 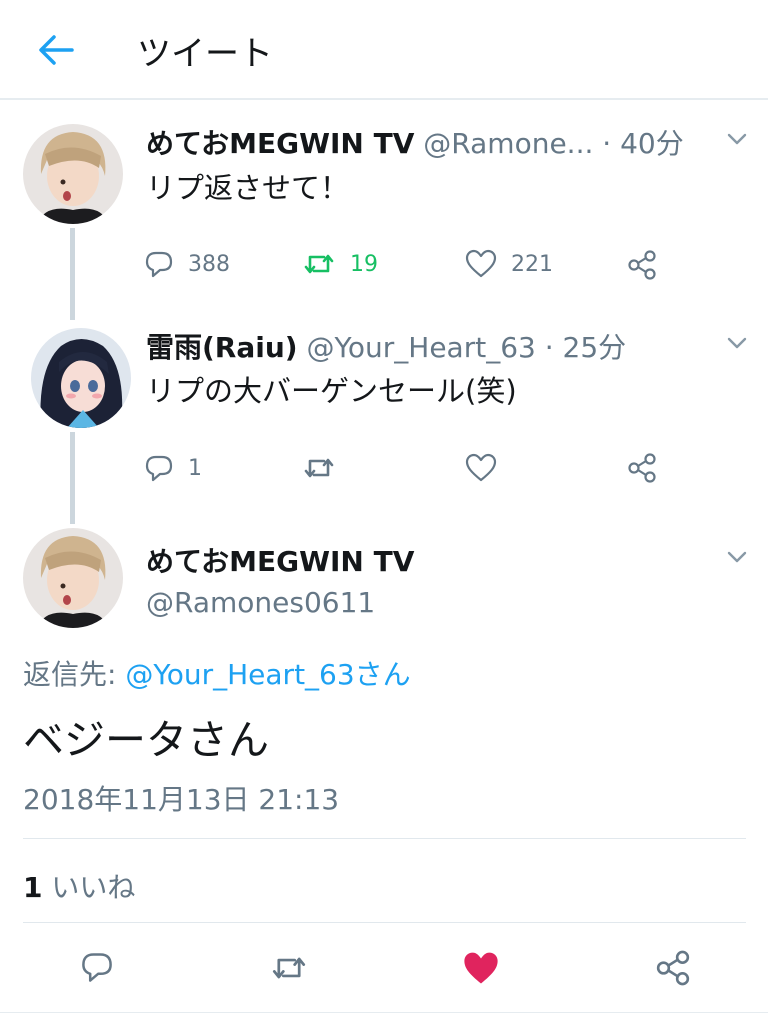 I want to click on reply-button: 1, so click(x=173, y=468).